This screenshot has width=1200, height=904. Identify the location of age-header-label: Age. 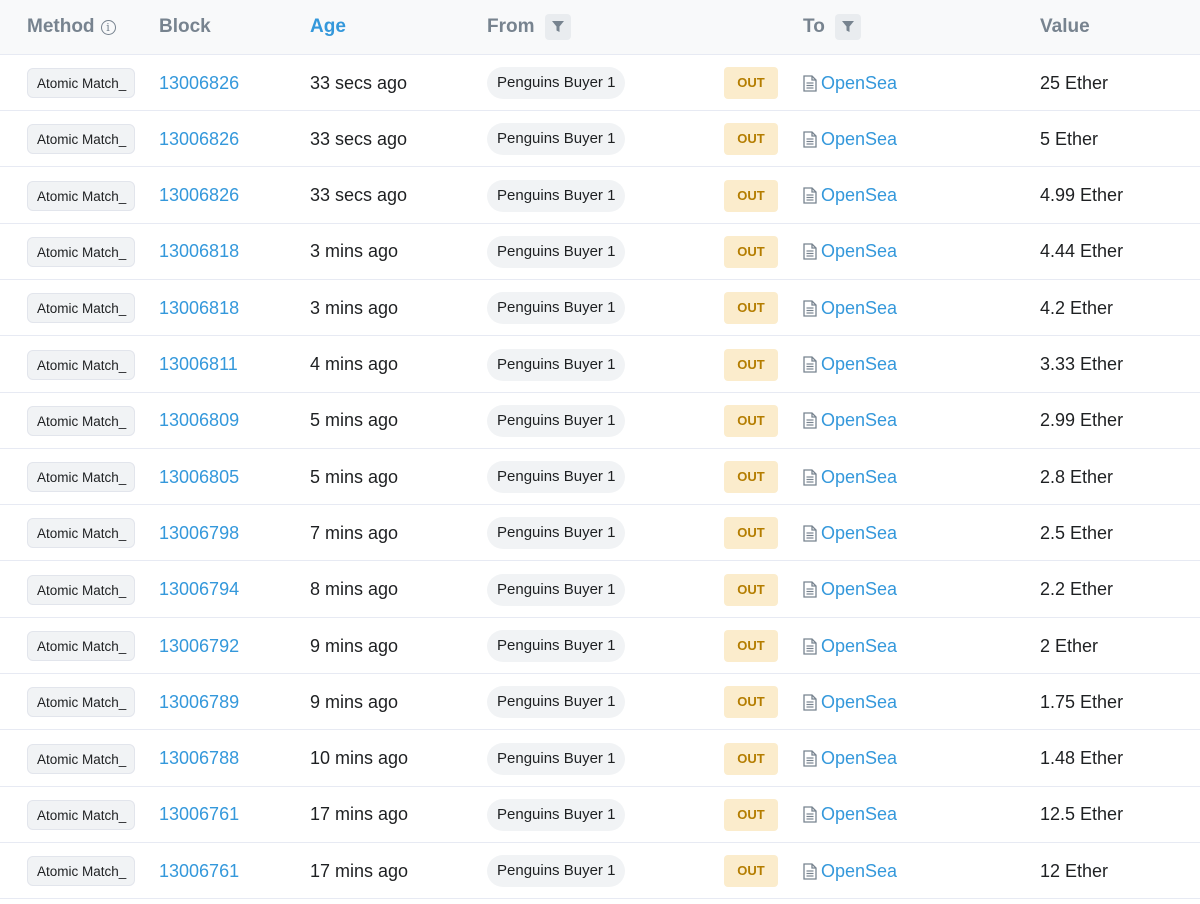
(328, 27).